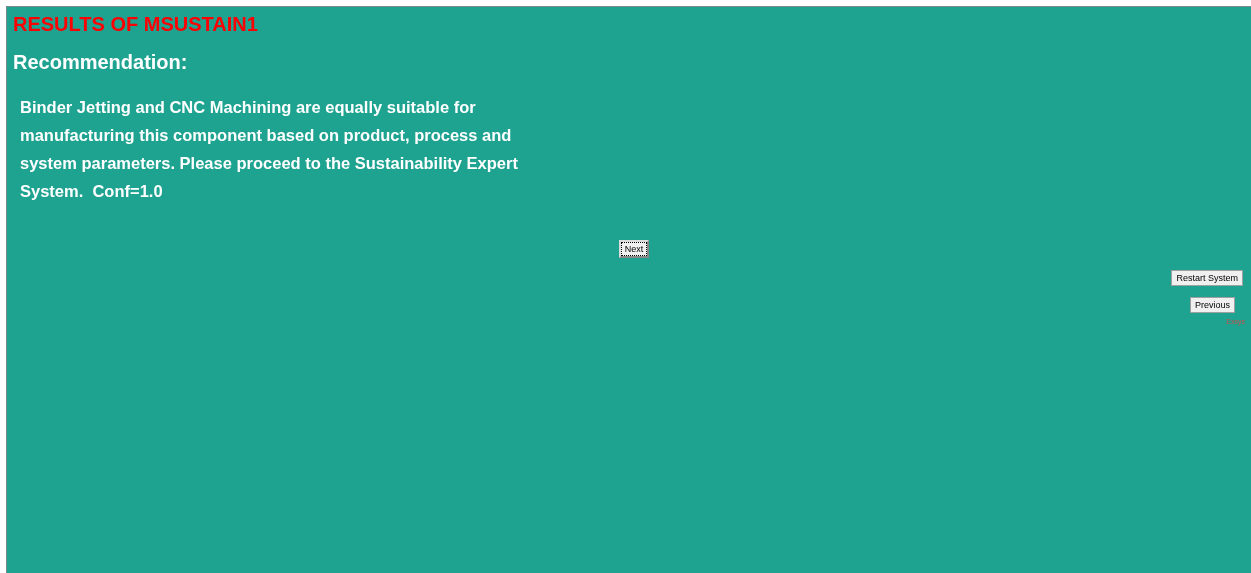 The height and width of the screenshot is (573, 1251). Describe the element at coordinates (136, 24) in the screenshot. I see `page-title: RESULTS OF MSUSTAIN1` at that location.